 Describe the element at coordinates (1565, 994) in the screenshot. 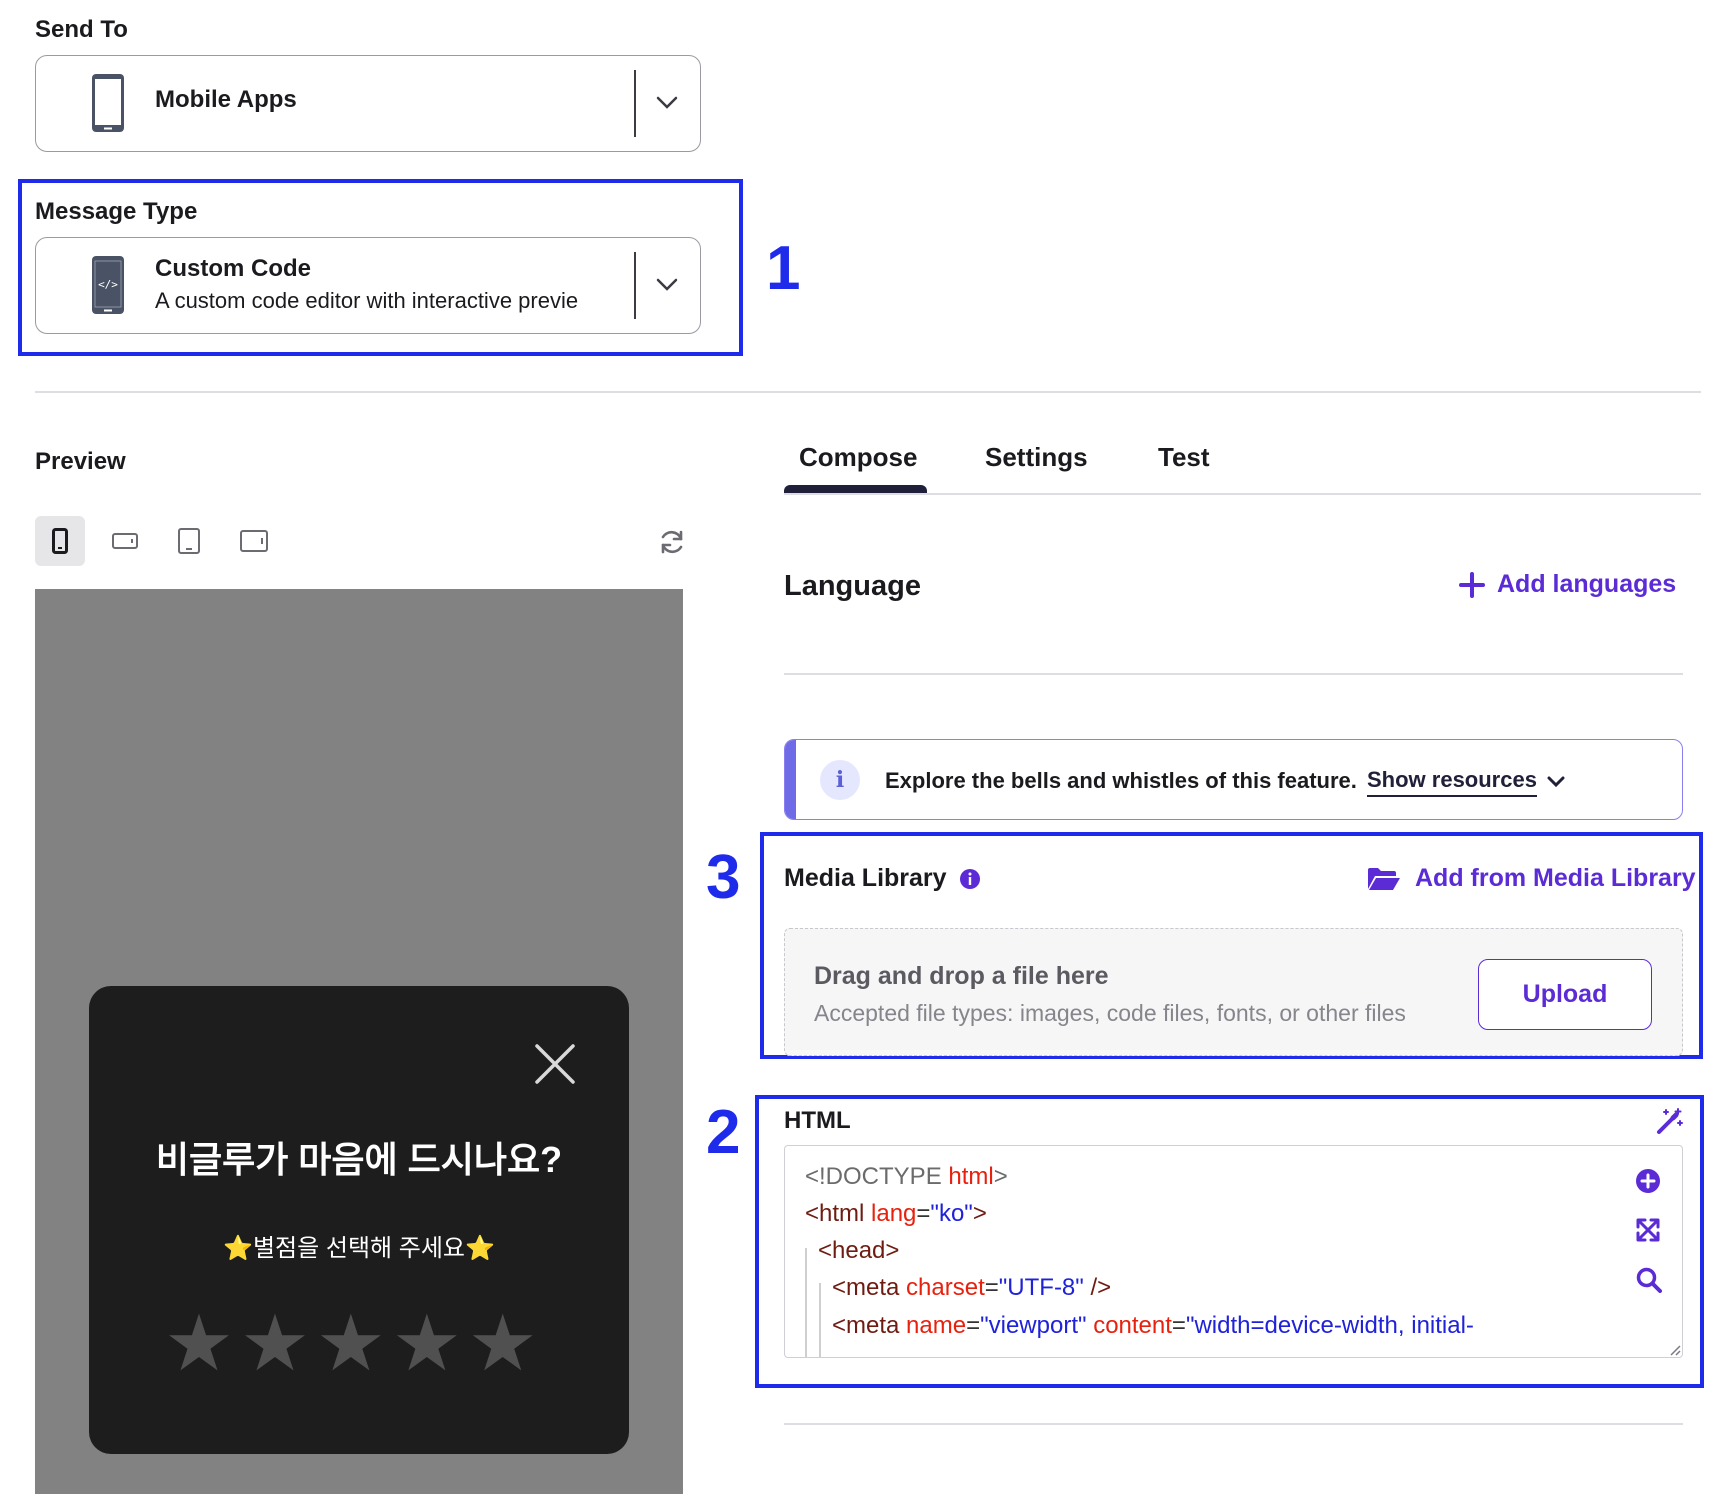

I see `upload-button: Upload` at that location.